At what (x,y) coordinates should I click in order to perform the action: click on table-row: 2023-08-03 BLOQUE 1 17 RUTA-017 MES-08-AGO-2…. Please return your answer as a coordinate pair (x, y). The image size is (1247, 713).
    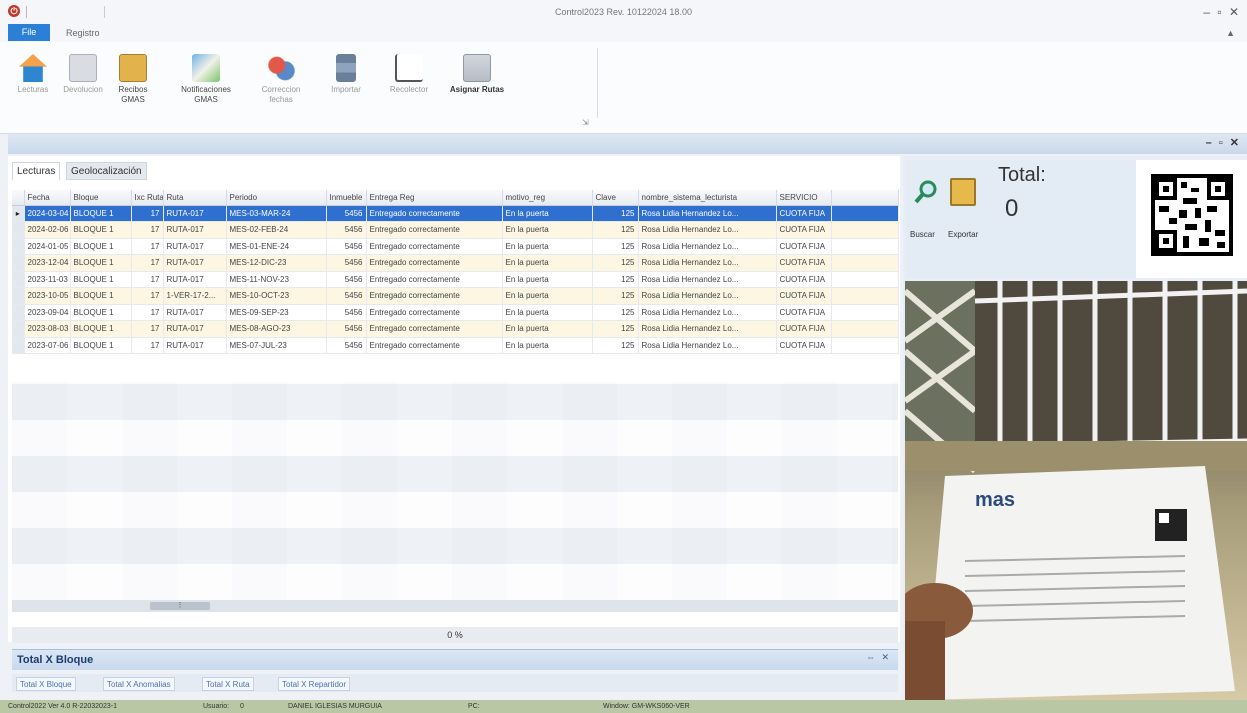
    Looking at the image, I should click on (455, 329).